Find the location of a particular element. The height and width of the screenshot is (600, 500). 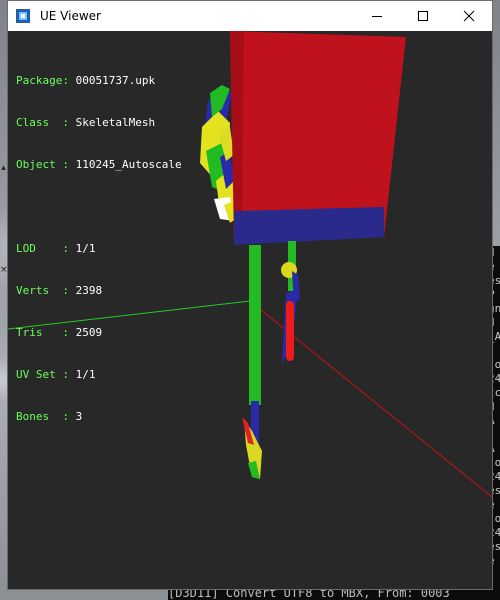

info-label: Object : is located at coordinates (42, 164).